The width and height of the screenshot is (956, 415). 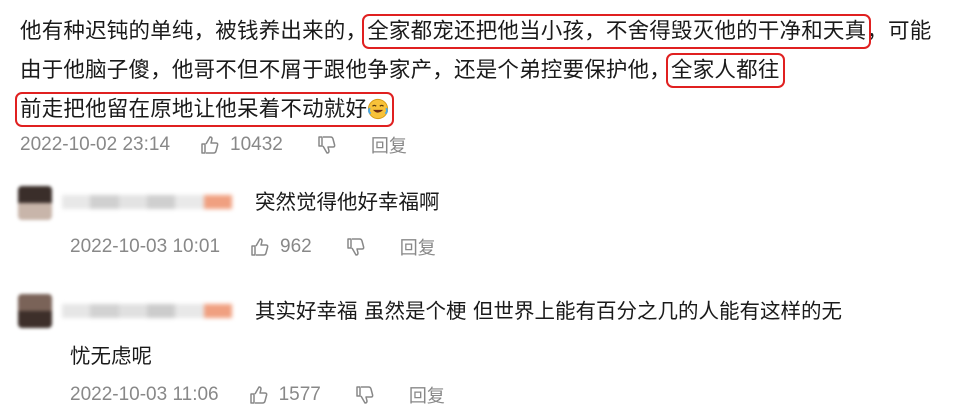 What do you see at coordinates (111, 356) in the screenshot?
I see `reply-text-continued: 忧无虑呢` at bounding box center [111, 356].